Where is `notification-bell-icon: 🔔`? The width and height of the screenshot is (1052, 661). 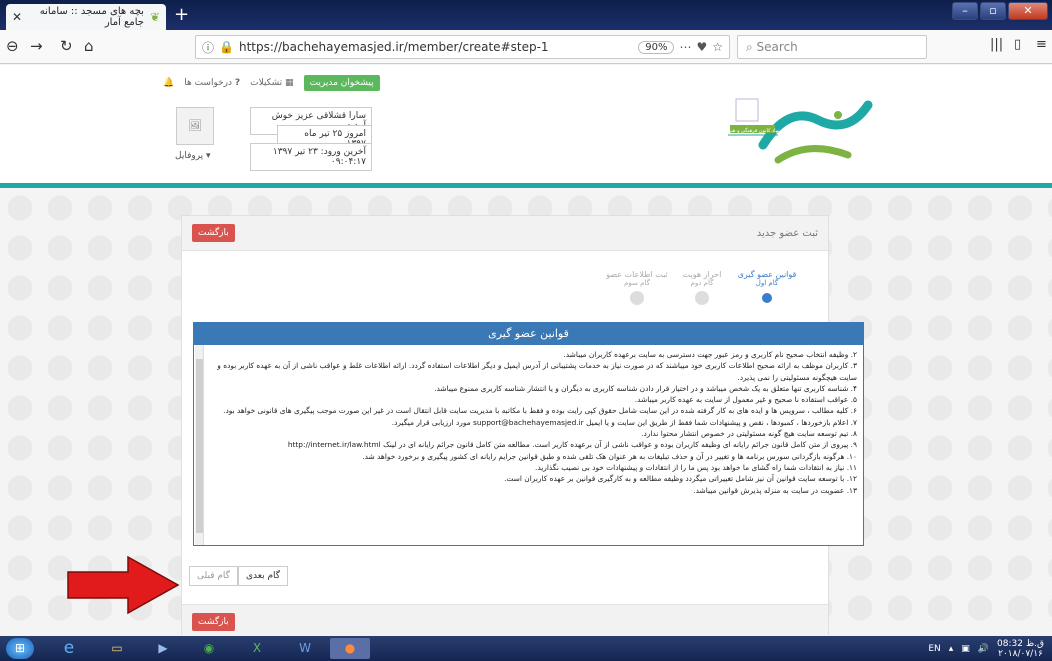 notification-bell-icon: 🔔 is located at coordinates (168, 83).